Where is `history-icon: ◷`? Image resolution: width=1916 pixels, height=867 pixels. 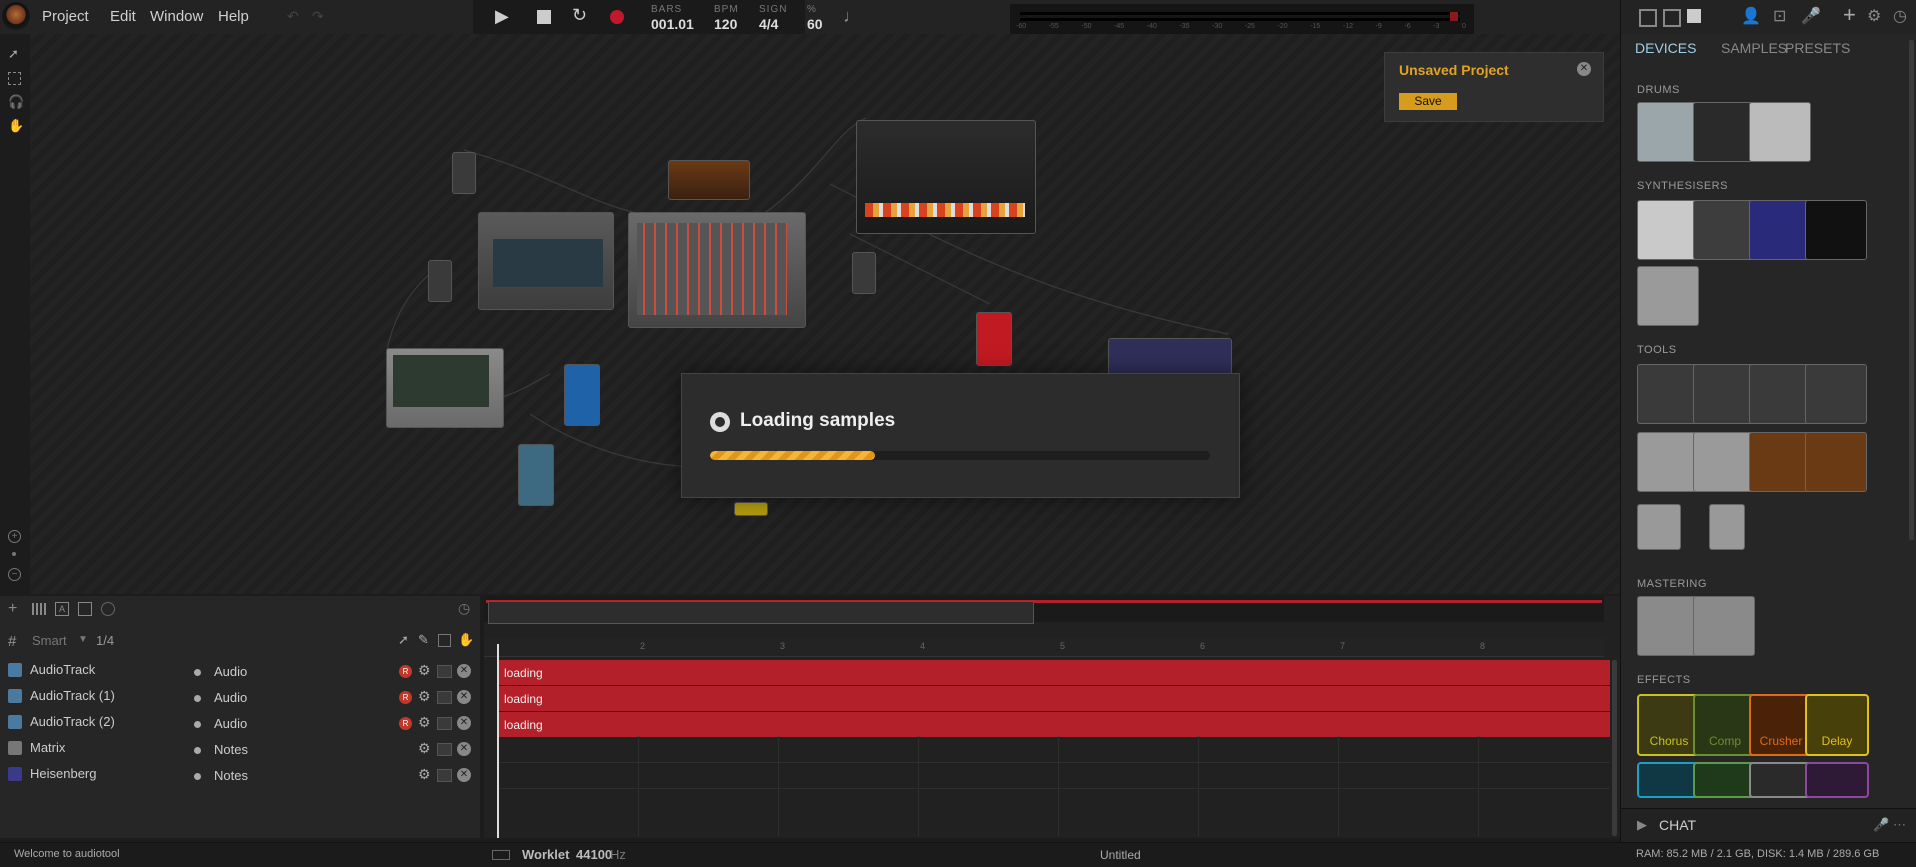
history-icon: ◷ is located at coordinates (1900, 16).